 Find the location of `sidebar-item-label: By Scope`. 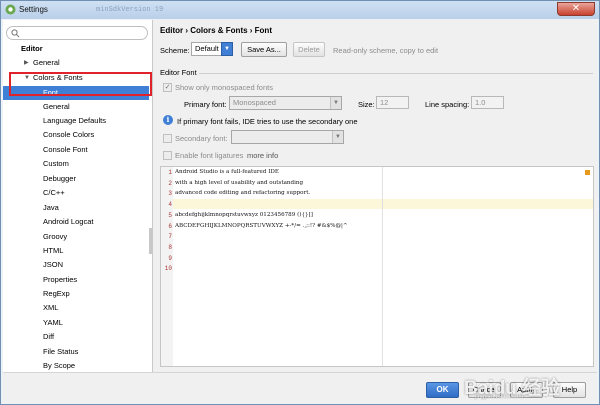

sidebar-item-label: By Scope is located at coordinates (59, 365).